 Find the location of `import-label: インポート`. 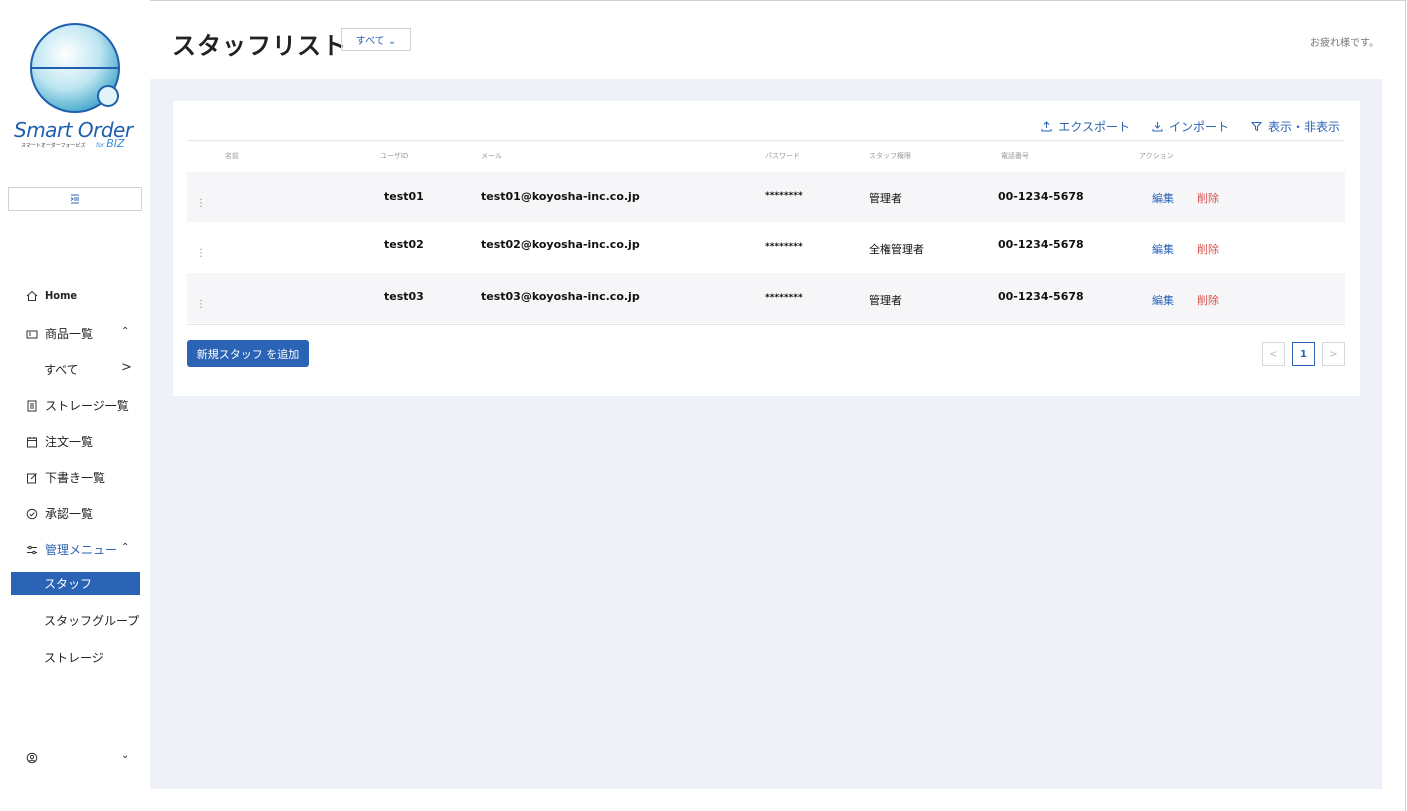

import-label: インポート is located at coordinates (1198, 127).